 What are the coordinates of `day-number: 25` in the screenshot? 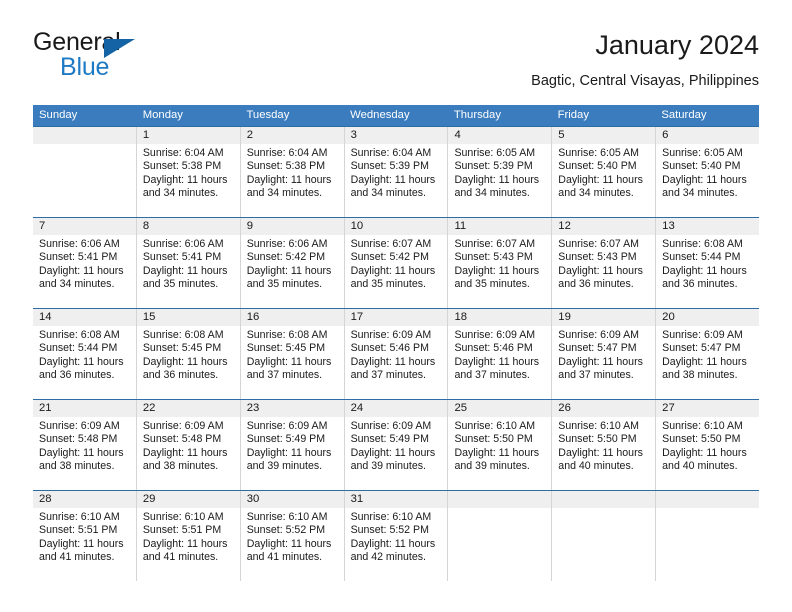 It's located at (500, 408).